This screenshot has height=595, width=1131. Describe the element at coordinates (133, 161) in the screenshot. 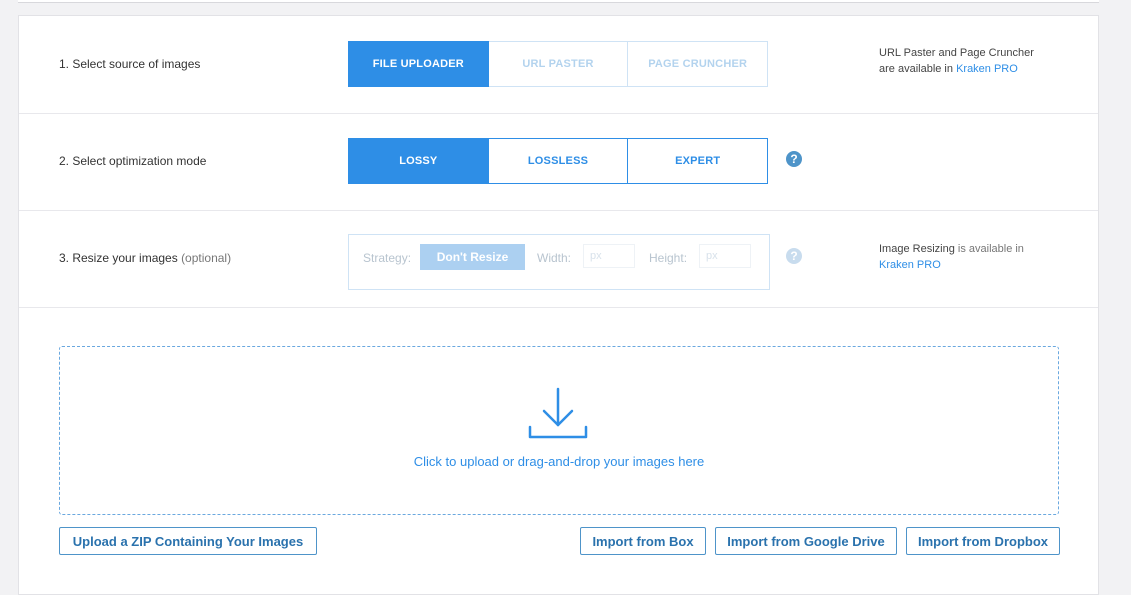

I see `mode-label: 2. Select optimization mode` at that location.